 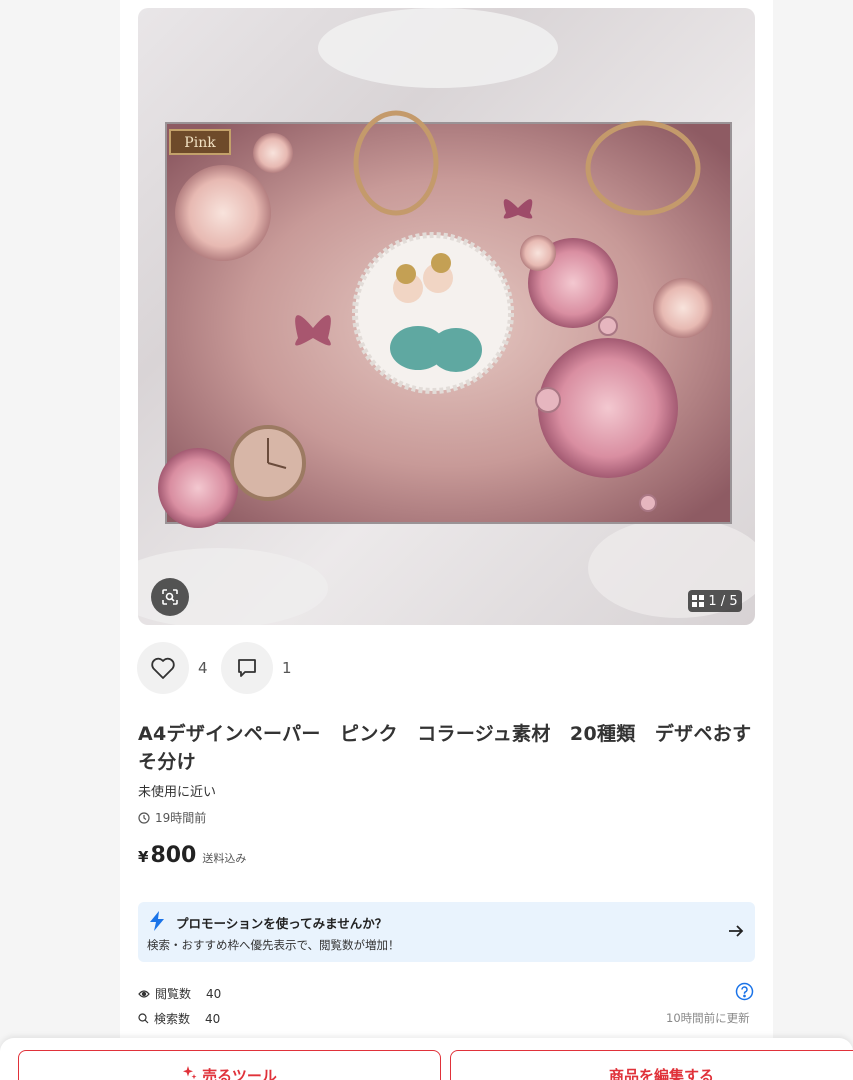 What do you see at coordinates (157, 921) in the screenshot?
I see `lightning-icon` at bounding box center [157, 921].